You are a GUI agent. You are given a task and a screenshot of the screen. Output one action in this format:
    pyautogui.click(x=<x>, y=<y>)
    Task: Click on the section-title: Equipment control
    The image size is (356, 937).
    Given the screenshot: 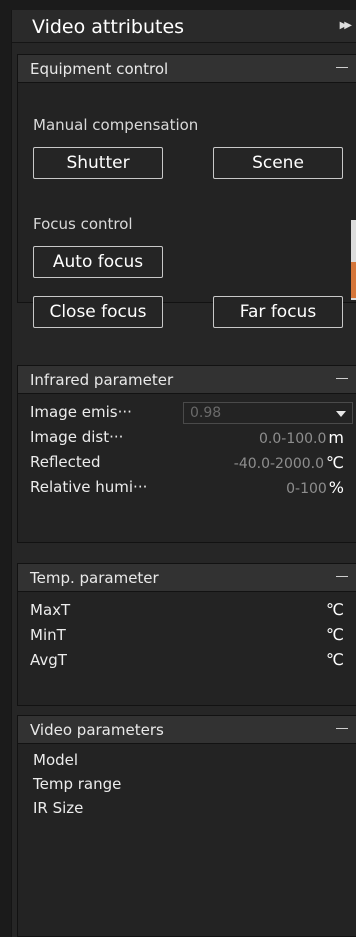 What is the action you would take?
    pyautogui.click(x=99, y=69)
    